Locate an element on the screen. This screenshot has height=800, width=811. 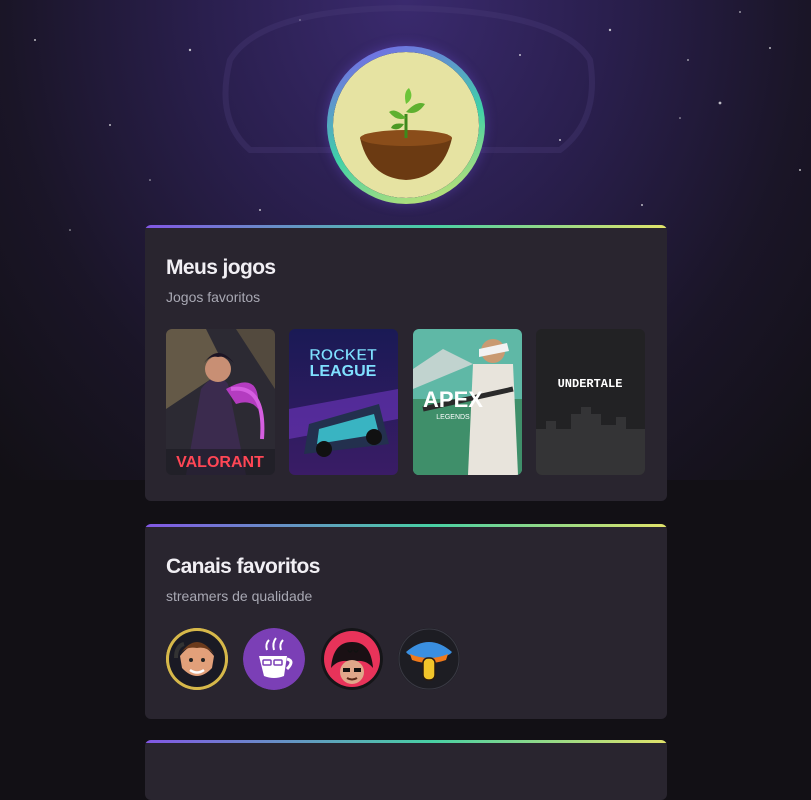
sprout-pot-icon is located at coordinates (406, 125).